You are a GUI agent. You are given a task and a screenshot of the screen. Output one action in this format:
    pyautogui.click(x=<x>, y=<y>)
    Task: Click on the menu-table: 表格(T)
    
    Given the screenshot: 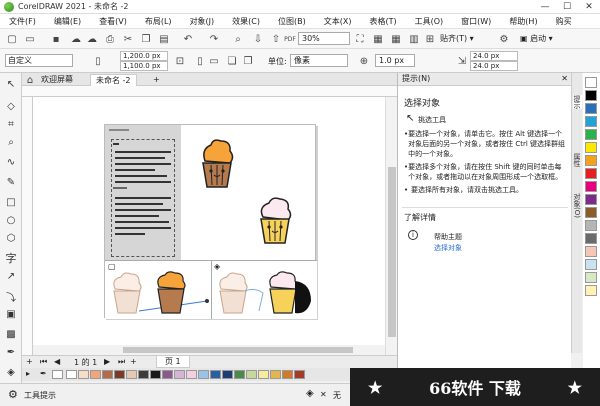 What is the action you would take?
    pyautogui.click(x=382, y=21)
    